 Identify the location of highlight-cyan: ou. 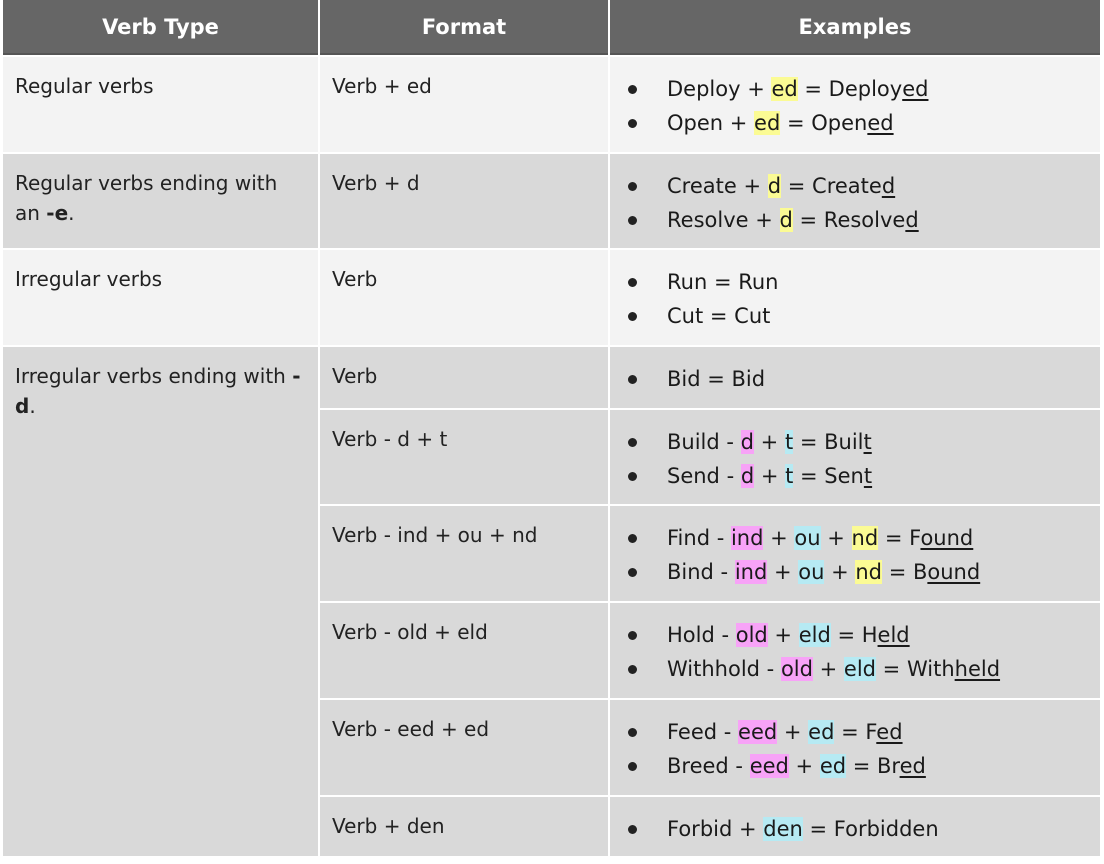
(811, 572).